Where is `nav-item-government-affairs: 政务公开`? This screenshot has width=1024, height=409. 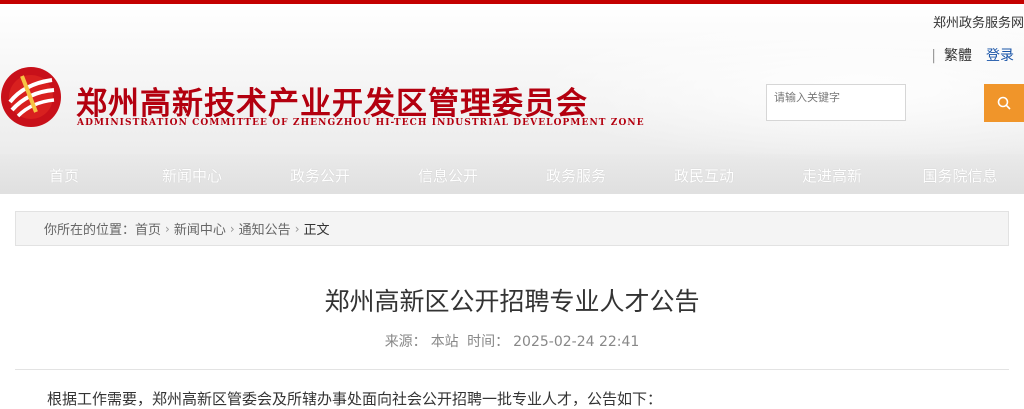 nav-item-government-affairs: 政务公开 is located at coordinates (320, 174).